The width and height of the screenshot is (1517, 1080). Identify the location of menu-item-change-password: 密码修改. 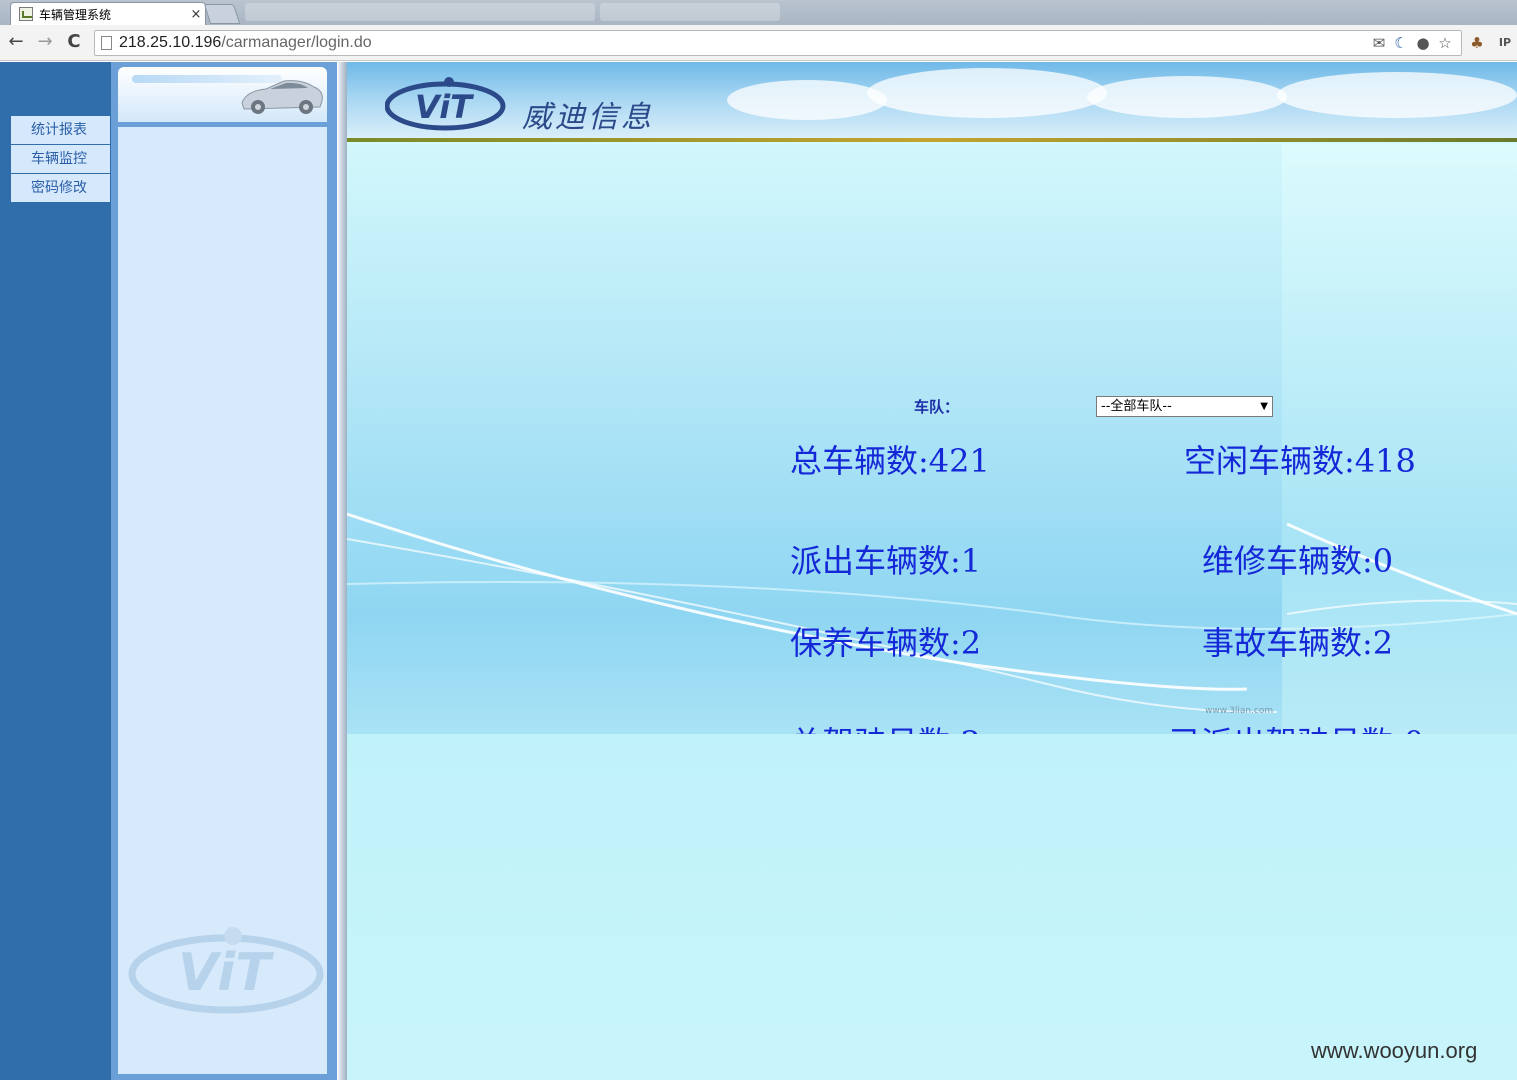
(60, 188).